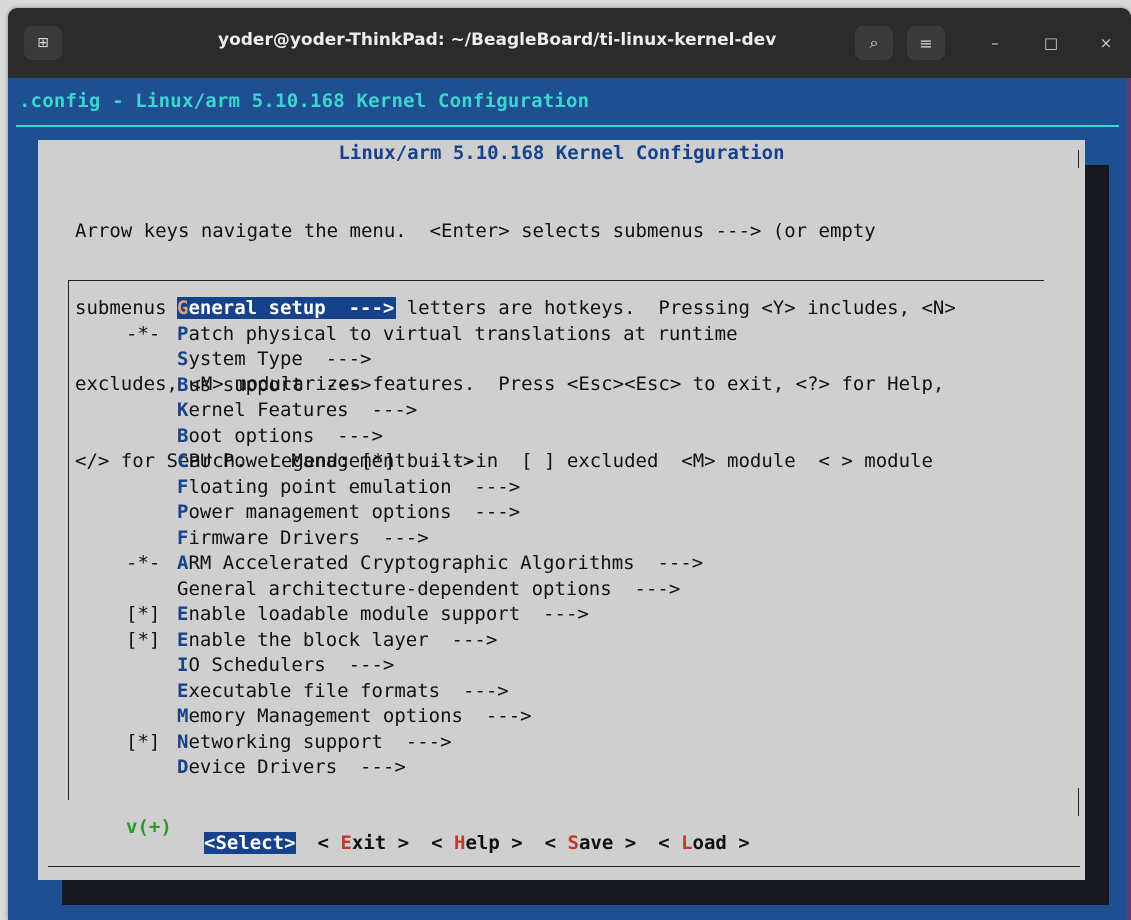  I want to click on maximize-icon: □, so click(1051, 43).